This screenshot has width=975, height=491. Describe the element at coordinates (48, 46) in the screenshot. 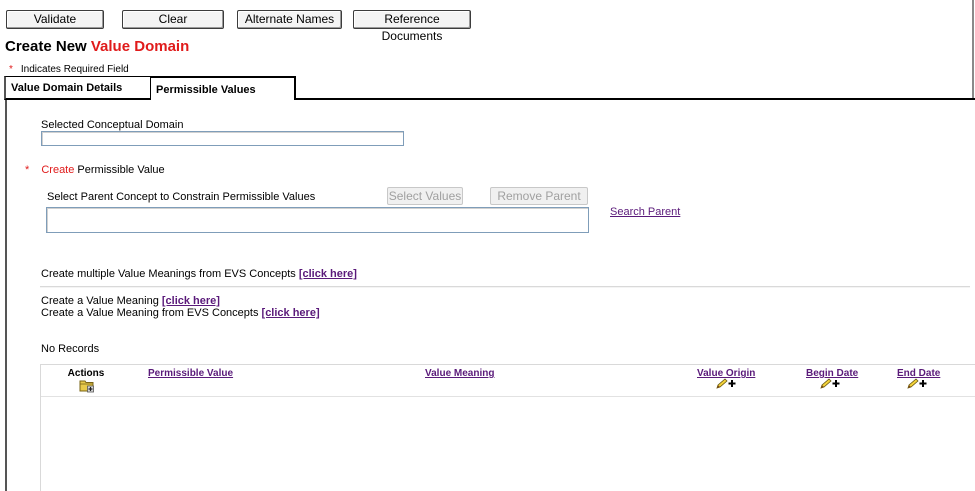

I see `page-title-prefix: Create New` at that location.